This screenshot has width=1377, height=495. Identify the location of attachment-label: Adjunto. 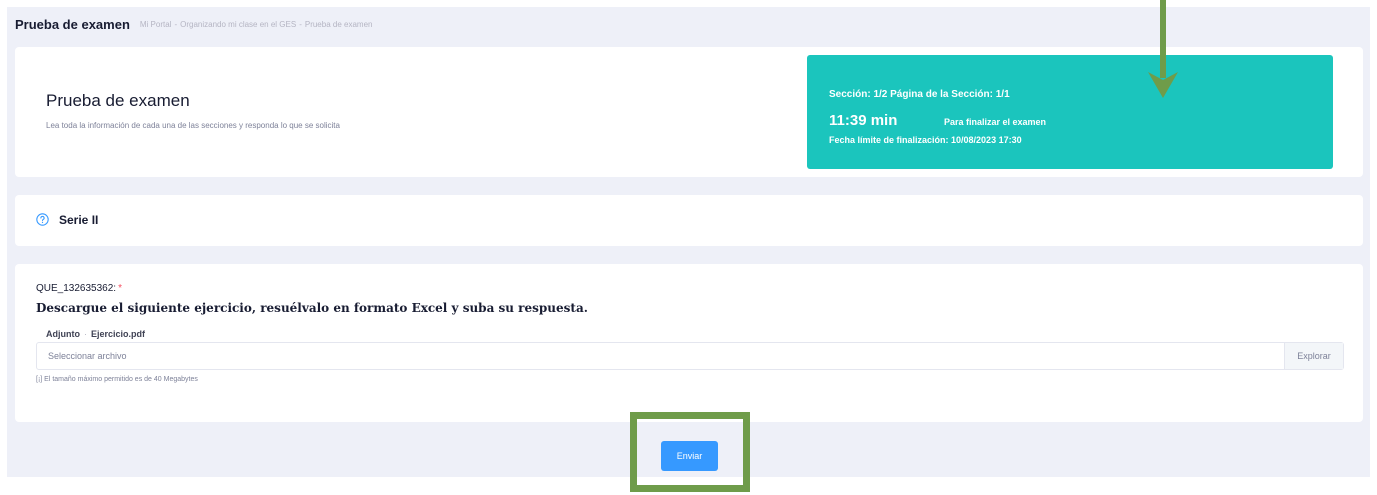
(63, 334).